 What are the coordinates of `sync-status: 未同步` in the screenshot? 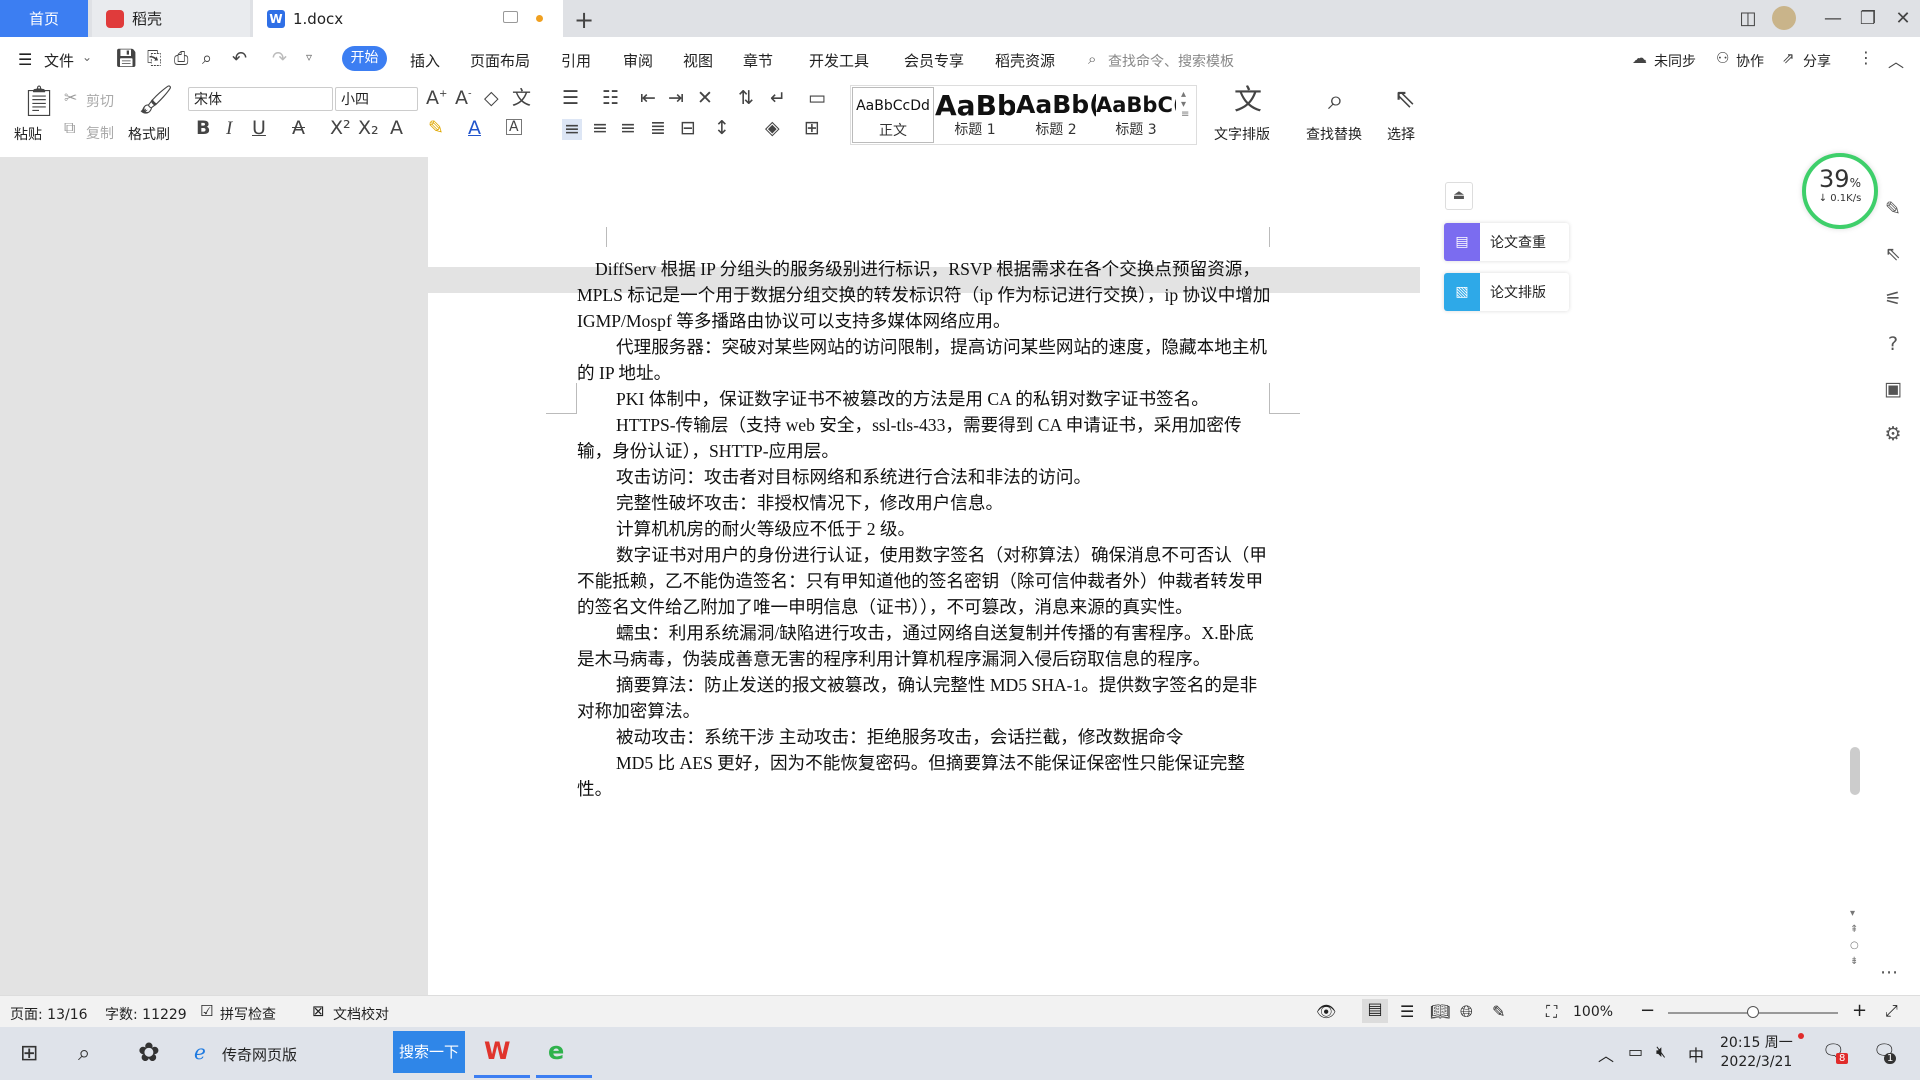 It's located at (1675, 61).